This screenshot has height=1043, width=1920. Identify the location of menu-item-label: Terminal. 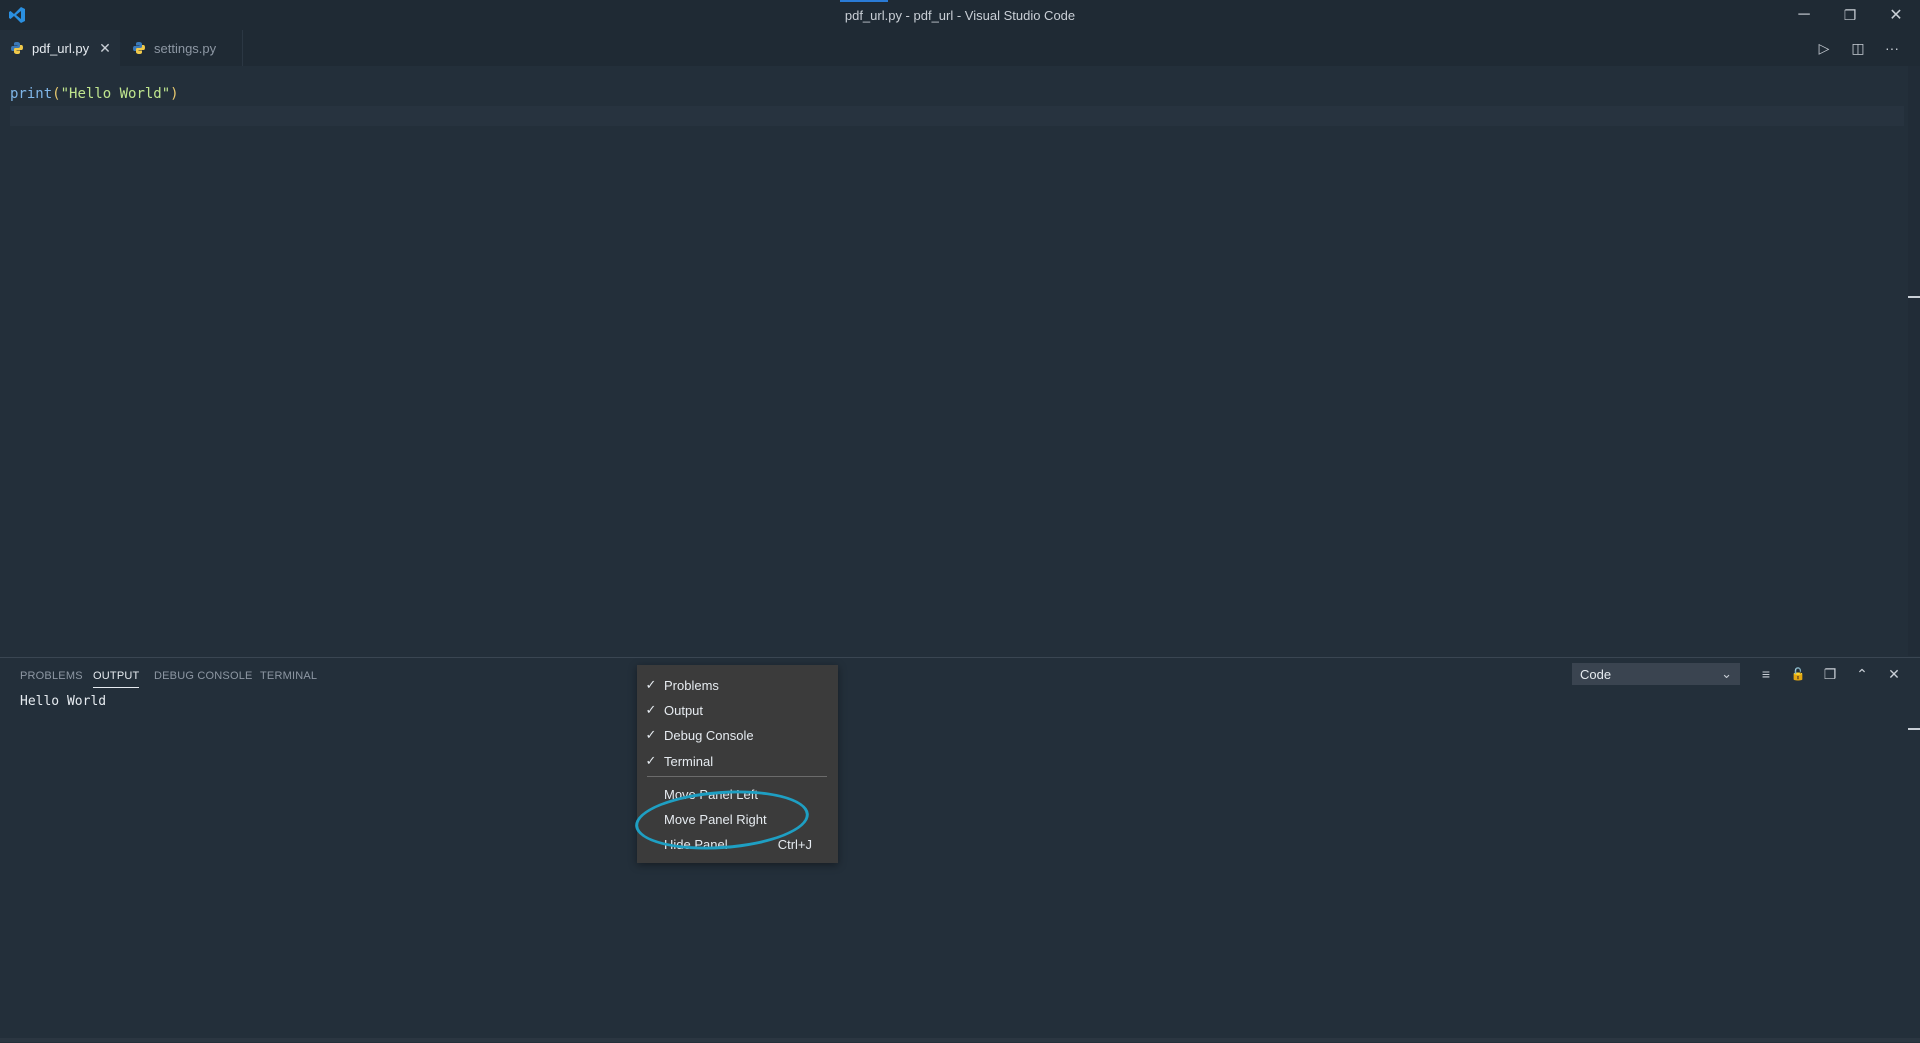
(689, 761).